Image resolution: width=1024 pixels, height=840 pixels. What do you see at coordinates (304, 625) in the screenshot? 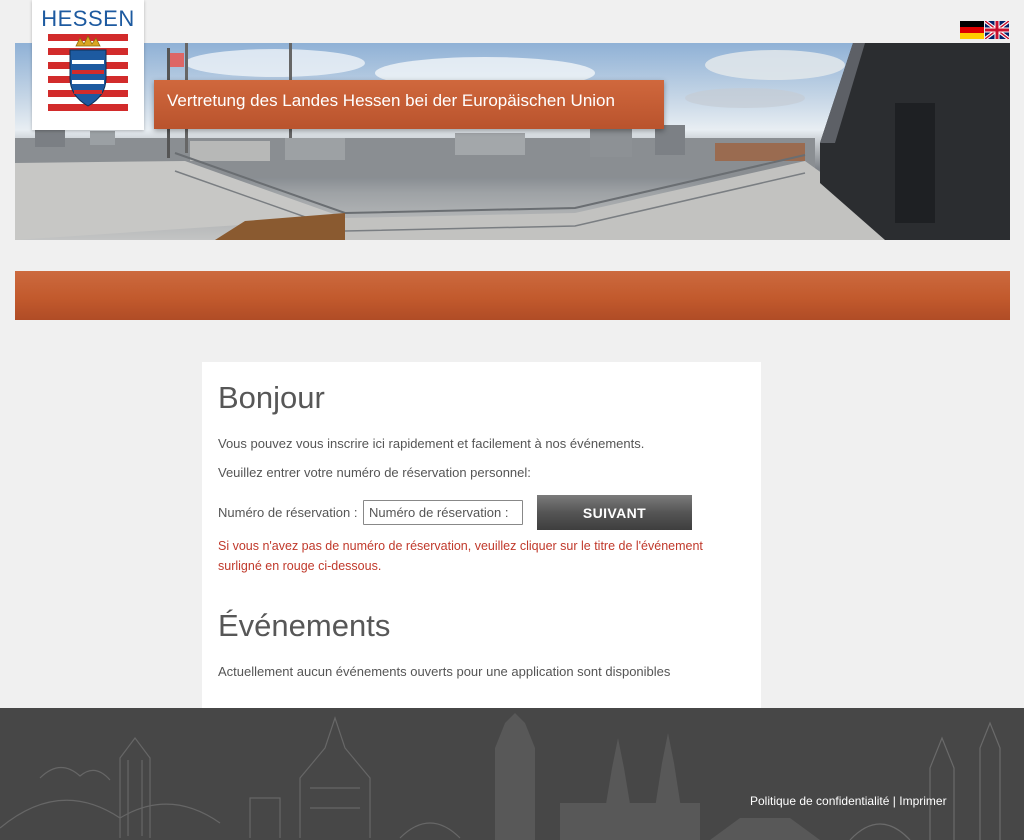
I see `events-heading: Événements` at bounding box center [304, 625].